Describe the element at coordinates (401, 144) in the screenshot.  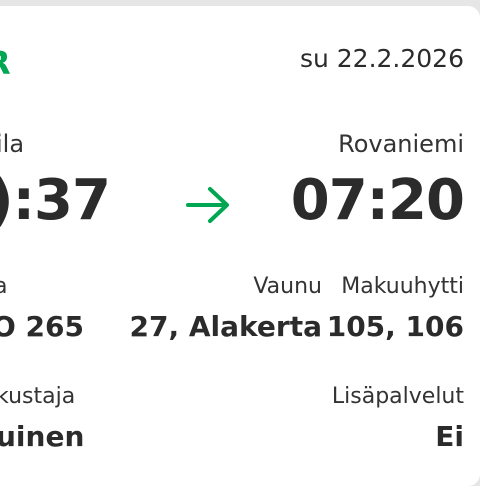
I see `arrival-station: Rovaniemi` at that location.